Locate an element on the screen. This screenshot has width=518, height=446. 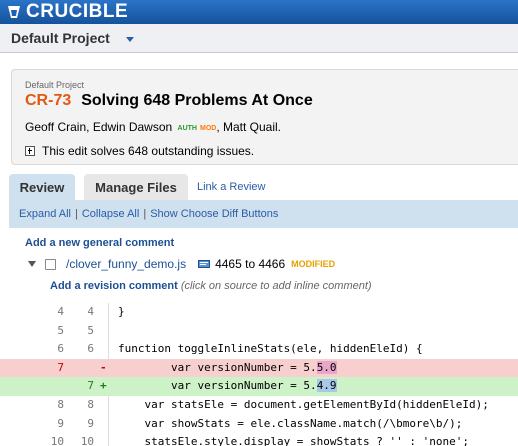
project-bar: Default Project is located at coordinates (259, 38).